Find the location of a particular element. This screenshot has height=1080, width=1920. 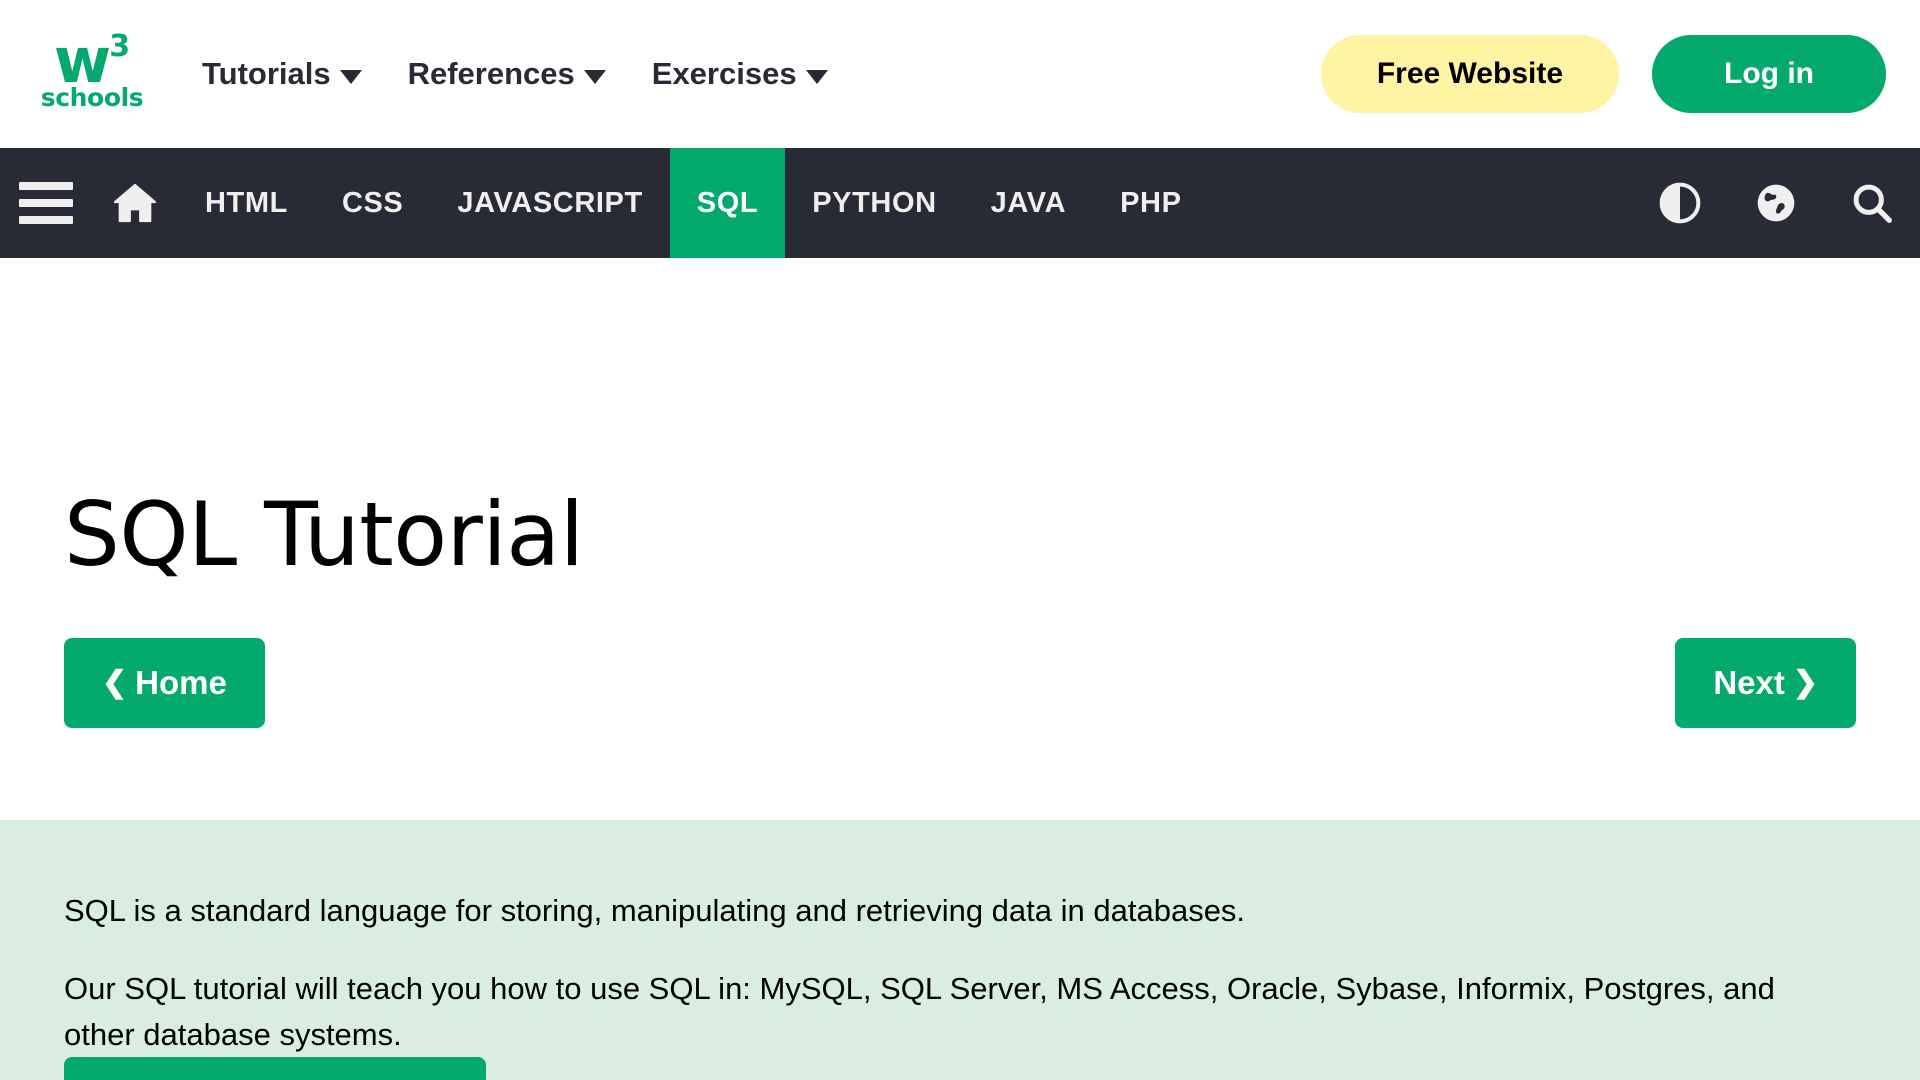

menu-references: References is located at coordinates (507, 74).